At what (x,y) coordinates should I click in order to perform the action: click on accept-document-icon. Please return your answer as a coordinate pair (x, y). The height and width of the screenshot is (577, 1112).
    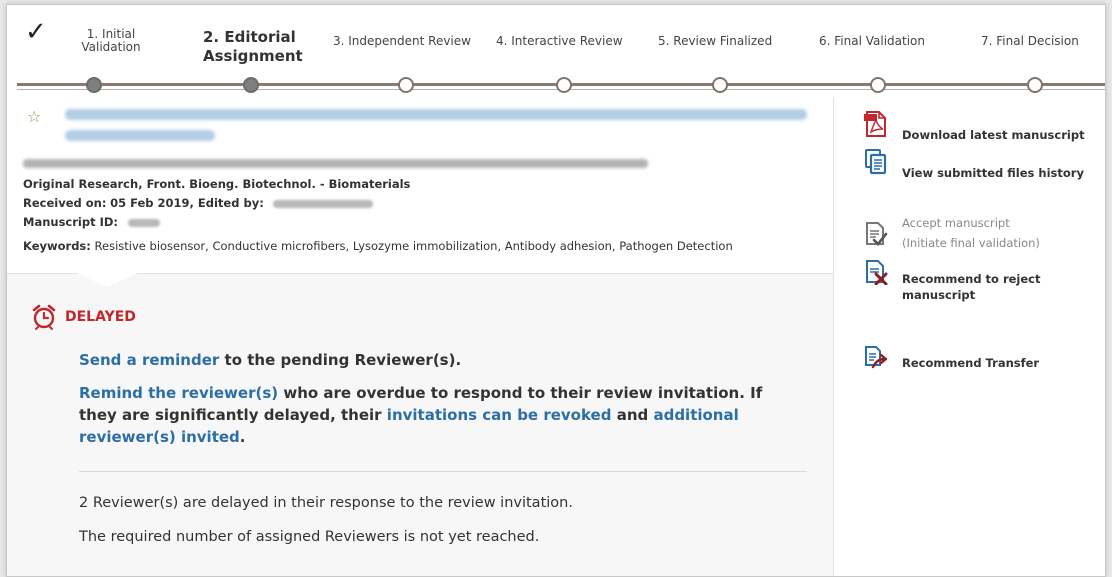
    Looking at the image, I should click on (877, 234).